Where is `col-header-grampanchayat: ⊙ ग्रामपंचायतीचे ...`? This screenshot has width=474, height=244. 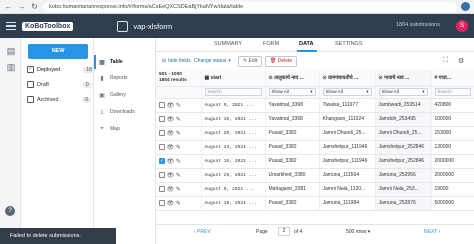
col-header-grampanchayat: ⊙ ग्रामपंचायतीचे ... is located at coordinates (347, 78).